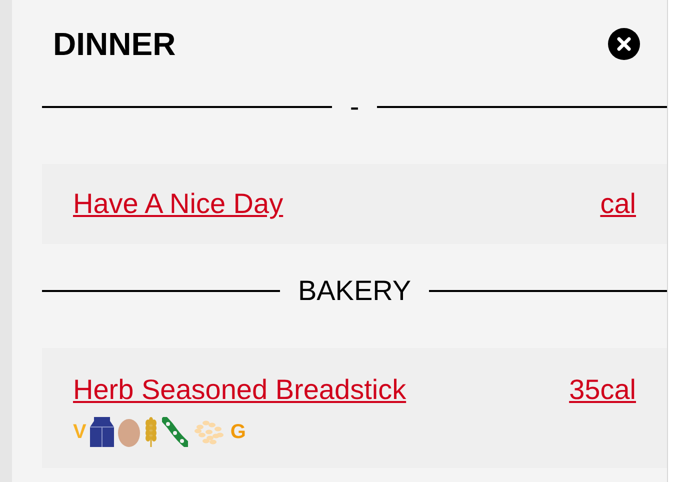  Describe the element at coordinates (239, 390) in the screenshot. I see `menu-item-link: Herb Seasoned Breadstick` at that location.